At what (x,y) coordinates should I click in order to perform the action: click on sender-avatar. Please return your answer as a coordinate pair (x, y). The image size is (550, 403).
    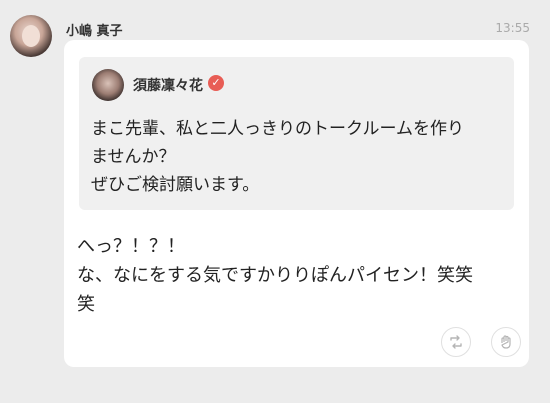
    Looking at the image, I should click on (31, 36).